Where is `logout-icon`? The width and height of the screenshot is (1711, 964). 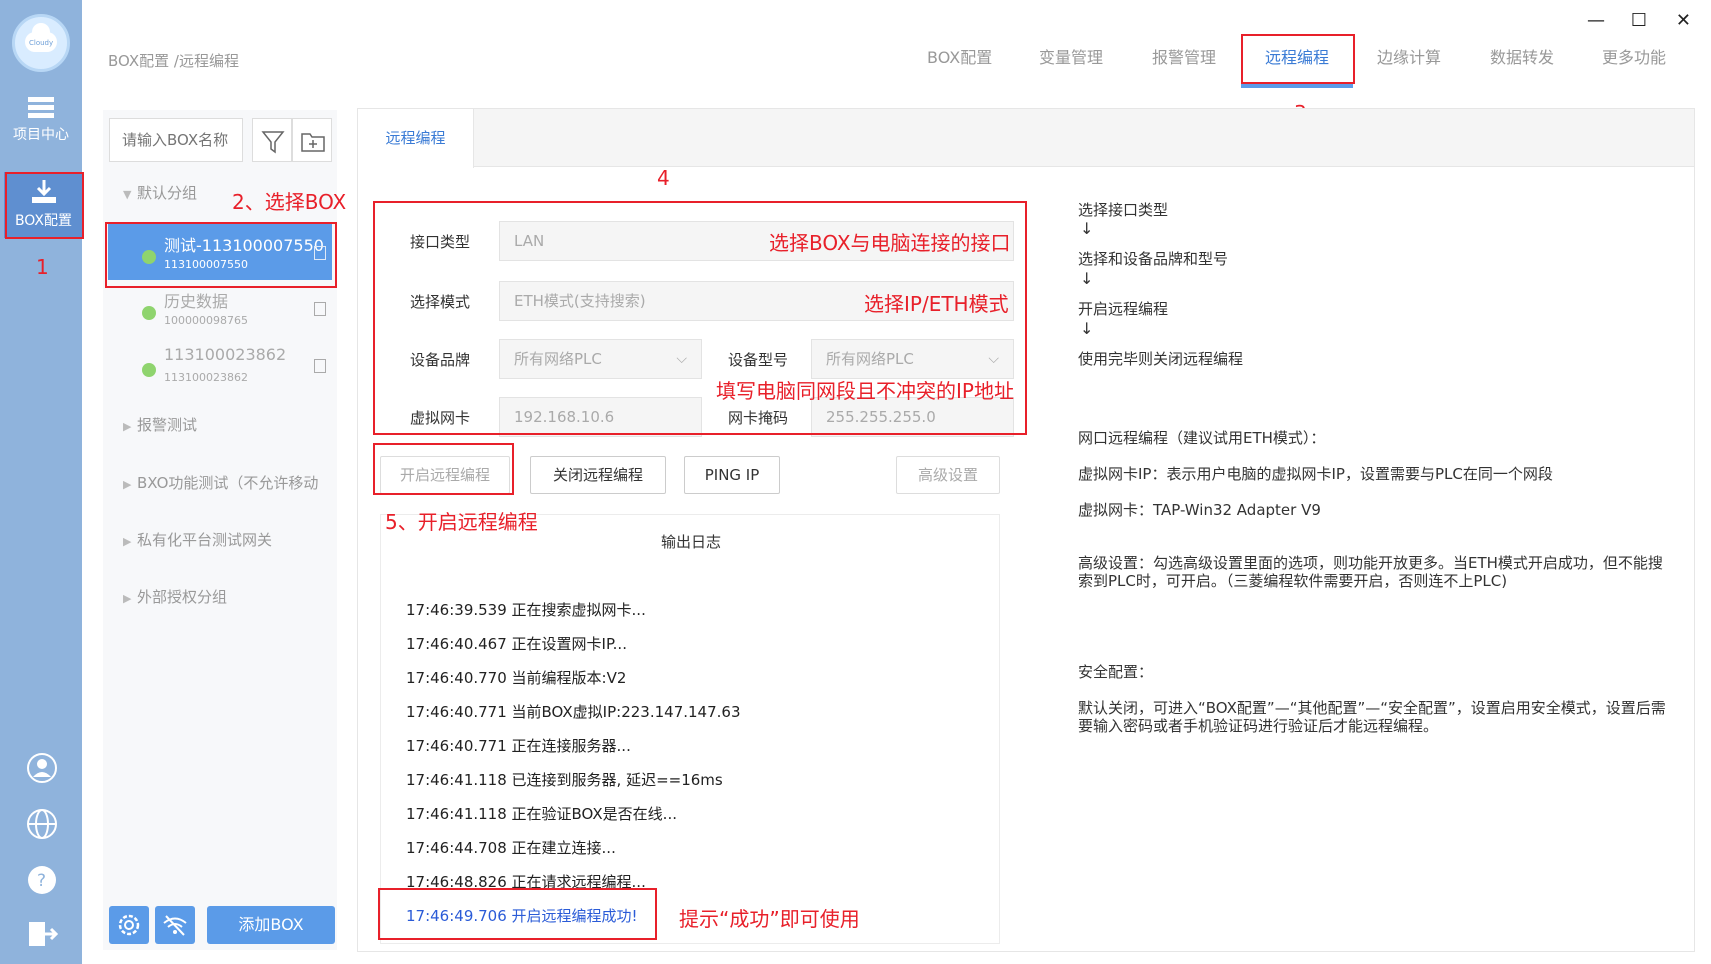
logout-icon is located at coordinates (42, 934).